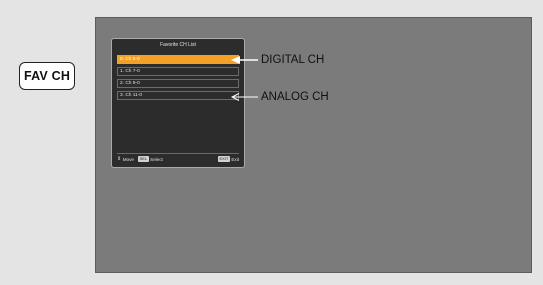 The width and height of the screenshot is (543, 285). What do you see at coordinates (244, 78) in the screenshot?
I see `callout-pointers` at bounding box center [244, 78].